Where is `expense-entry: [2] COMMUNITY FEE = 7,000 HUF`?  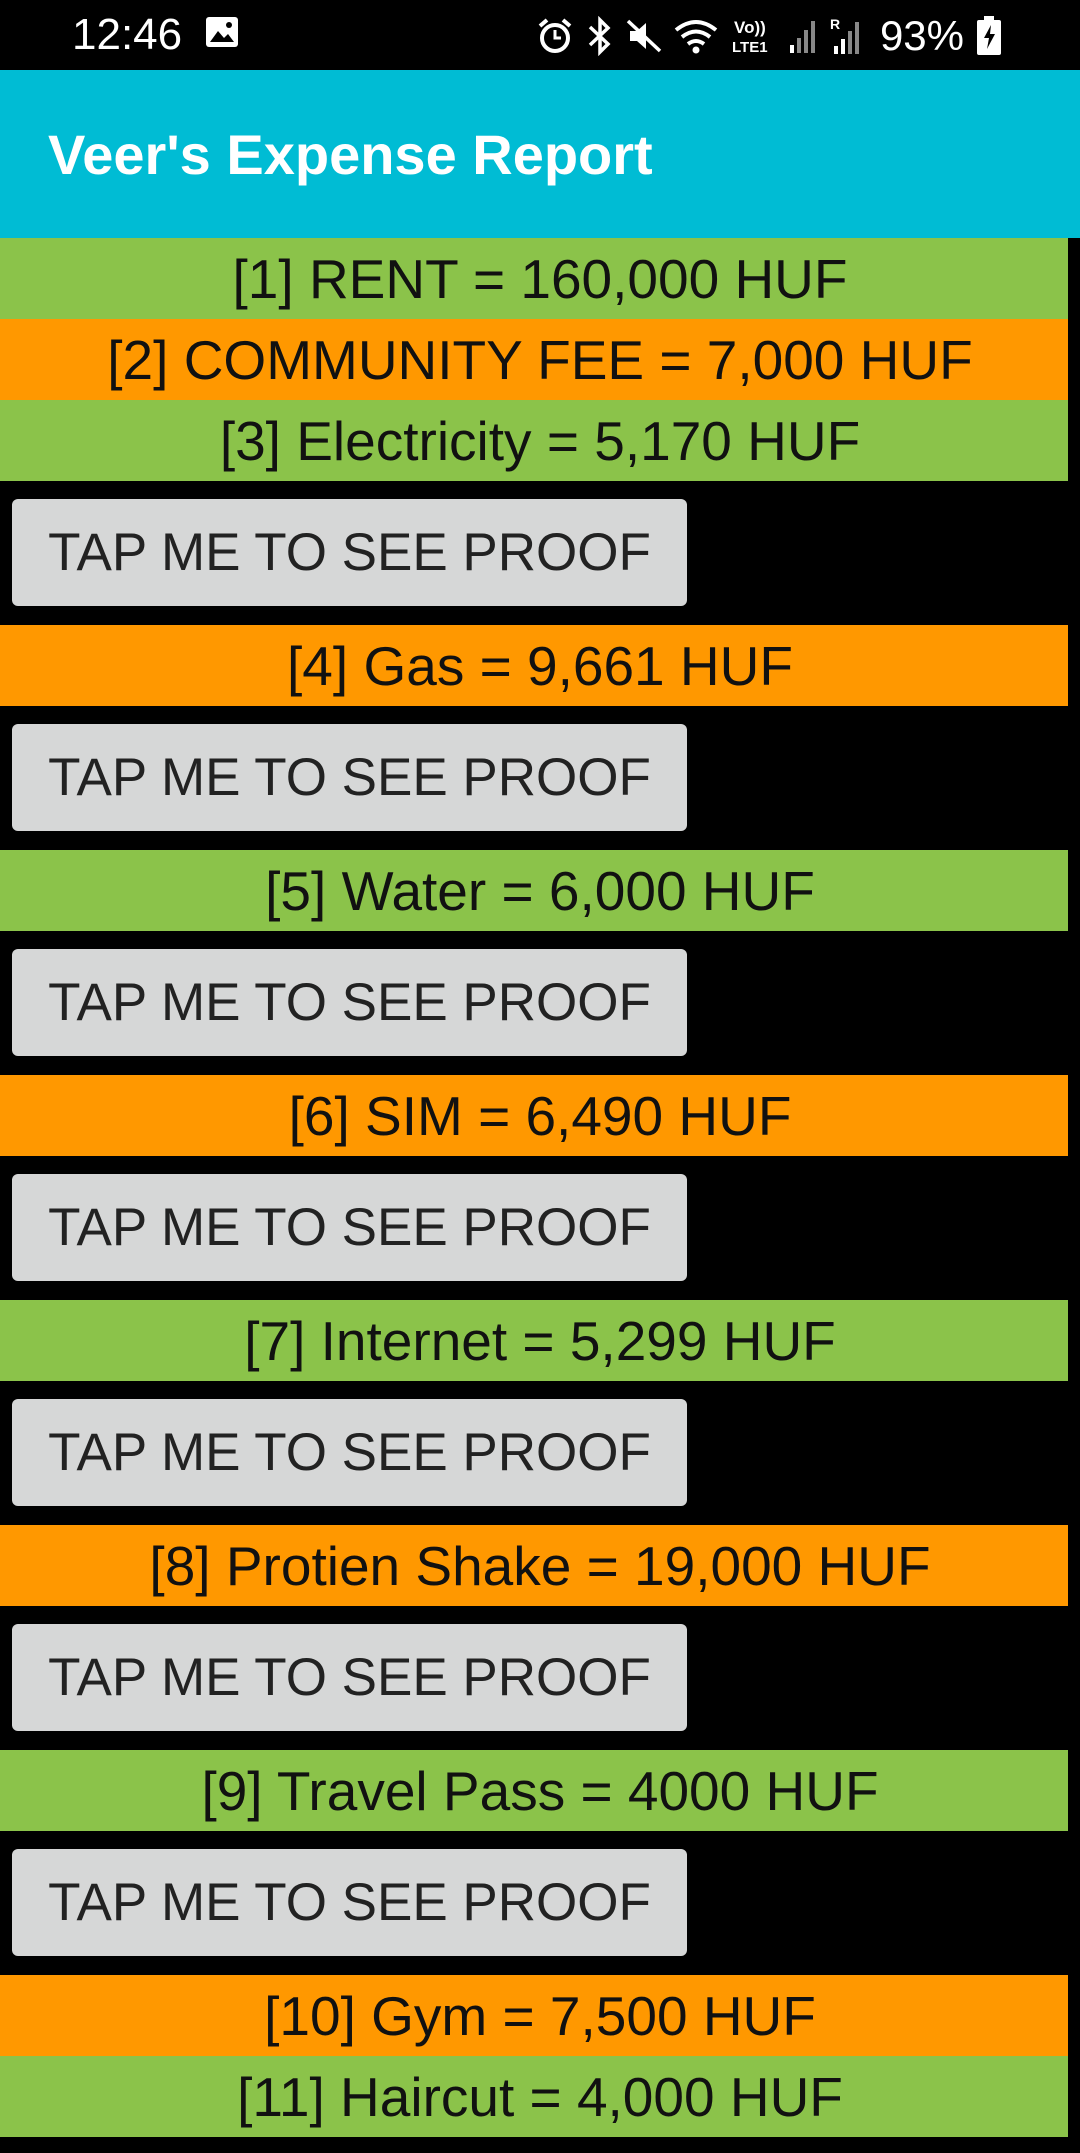 expense-entry: [2] COMMUNITY FEE = 7,000 HUF is located at coordinates (540, 359).